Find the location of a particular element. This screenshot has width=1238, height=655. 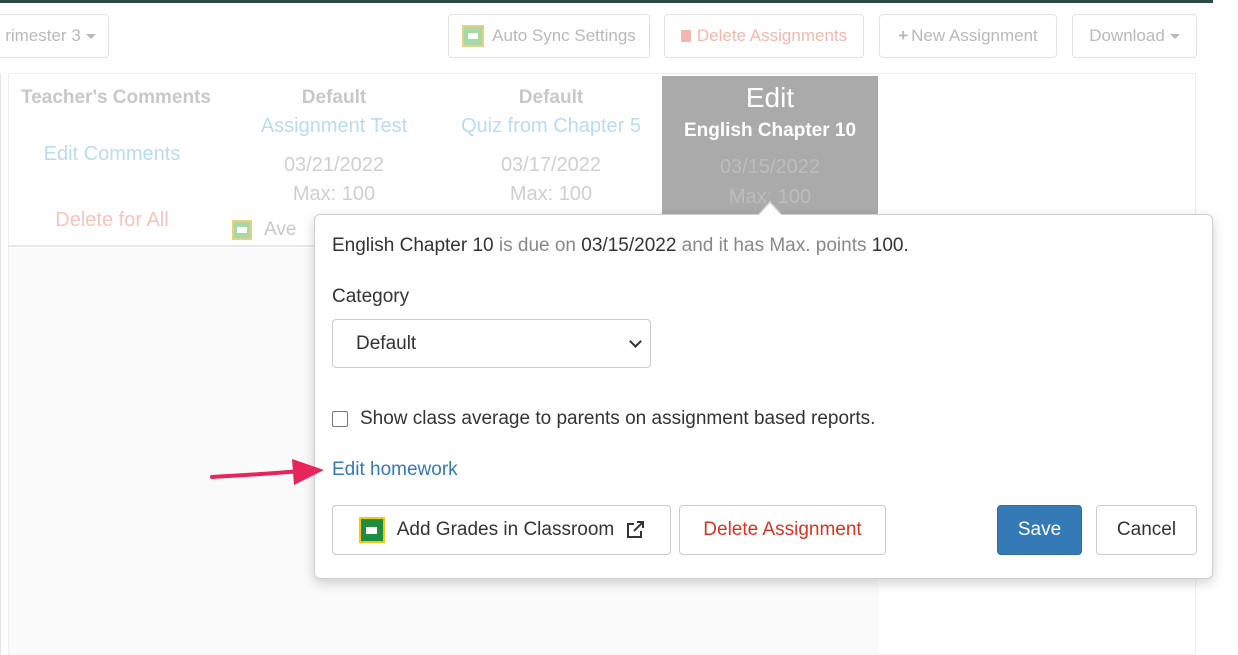

delete-for-all-link: Delete for All is located at coordinates (112, 220).